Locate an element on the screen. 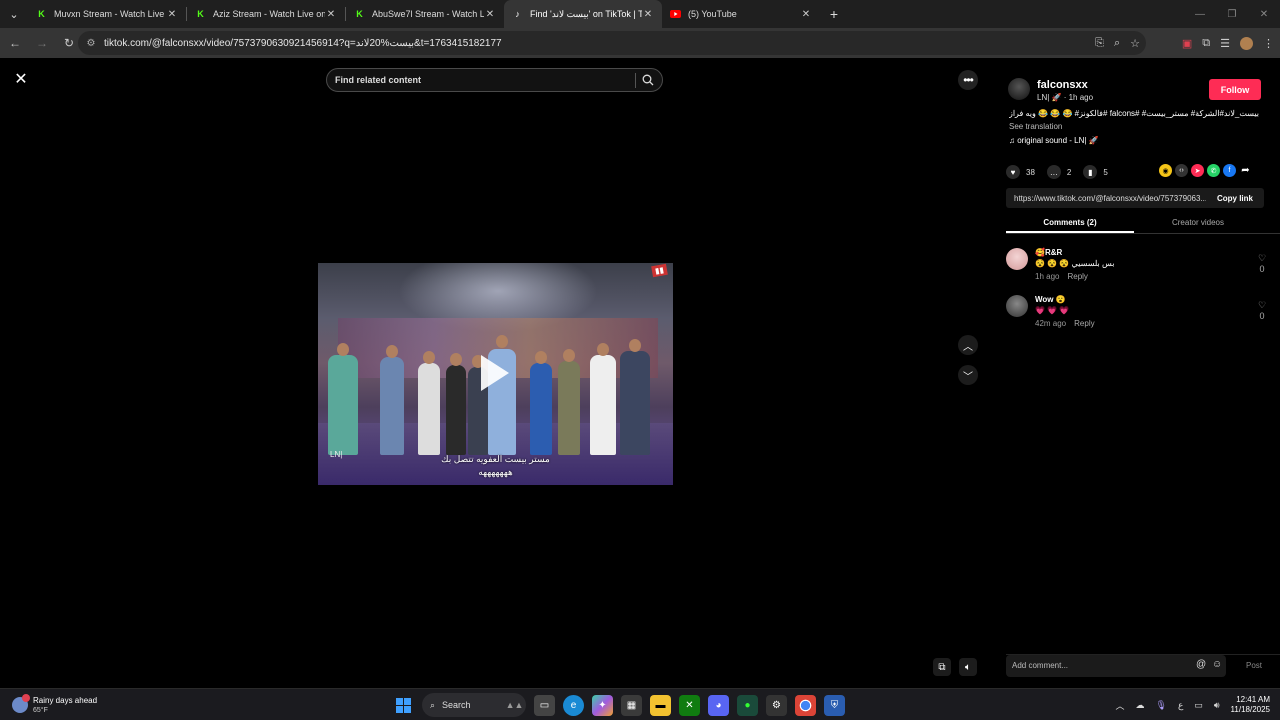 The width and height of the screenshot is (1280, 720). share-arrow-icon: ➦ is located at coordinates (1245, 170).